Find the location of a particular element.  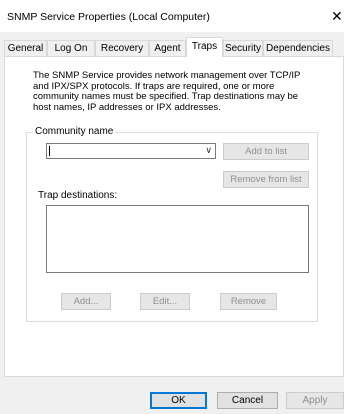

tab-log-on: Log On is located at coordinates (71, 48).